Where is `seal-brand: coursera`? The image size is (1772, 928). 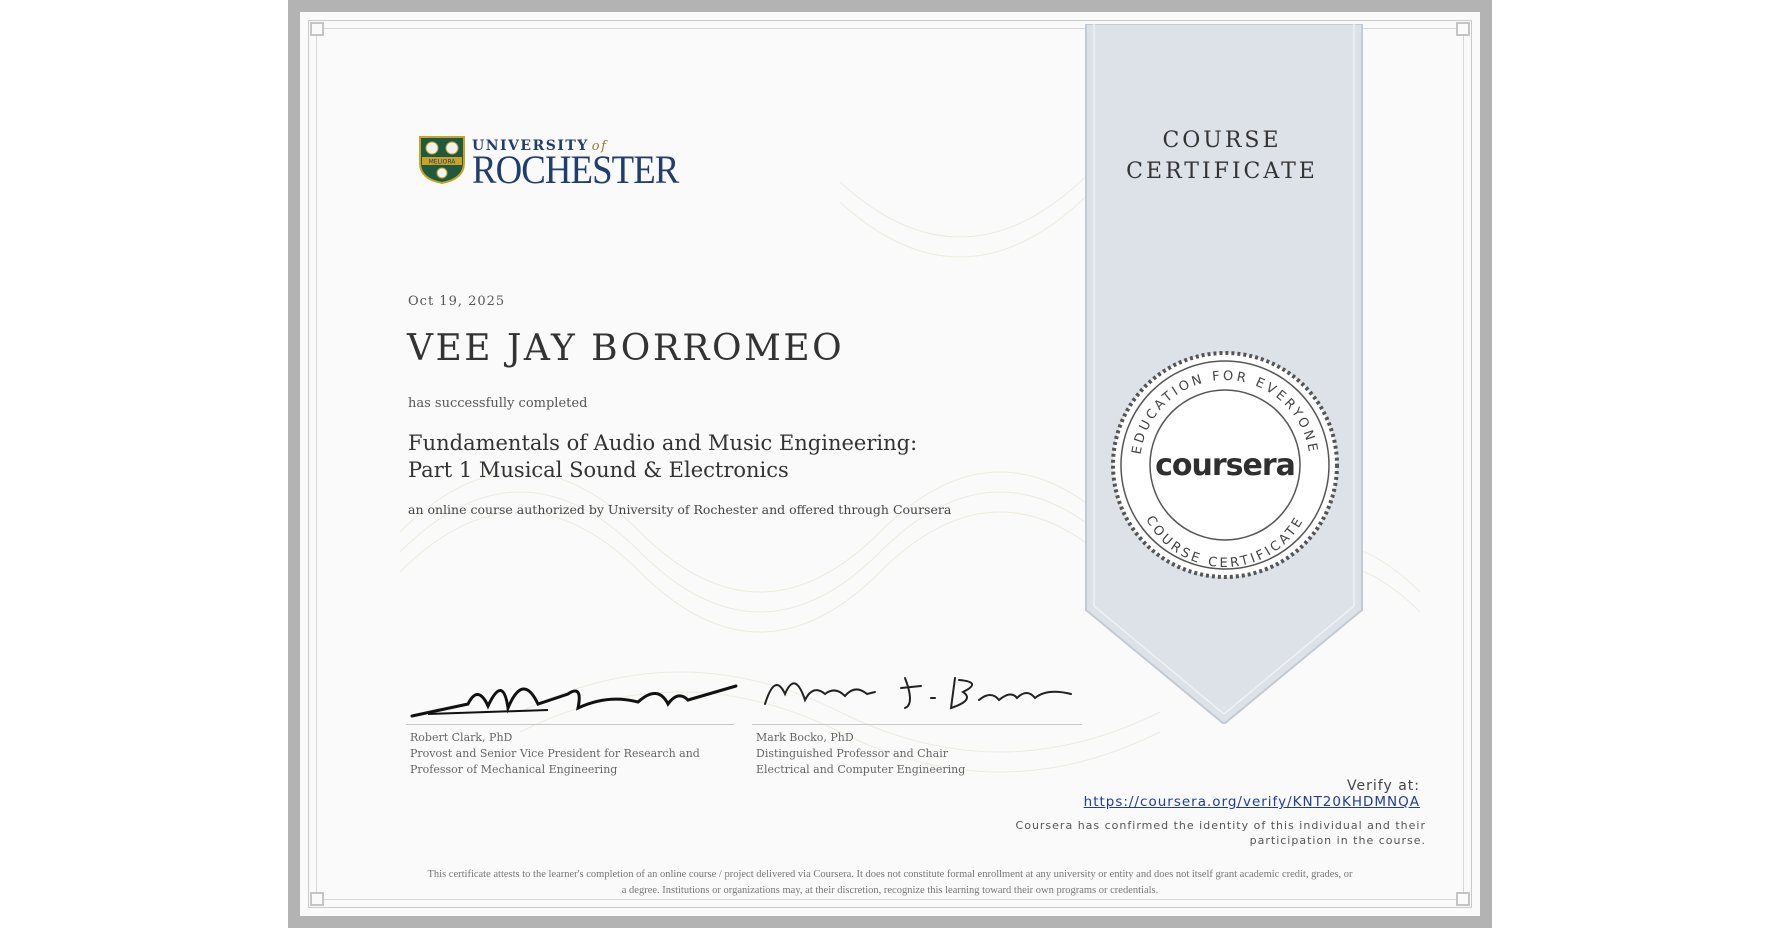
seal-brand: coursera is located at coordinates (1225, 465).